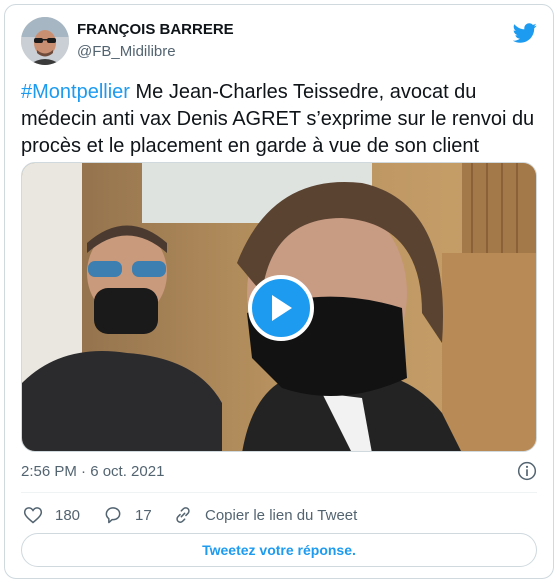  What do you see at coordinates (143, 515) in the screenshot?
I see `reply-count: 17` at bounding box center [143, 515].